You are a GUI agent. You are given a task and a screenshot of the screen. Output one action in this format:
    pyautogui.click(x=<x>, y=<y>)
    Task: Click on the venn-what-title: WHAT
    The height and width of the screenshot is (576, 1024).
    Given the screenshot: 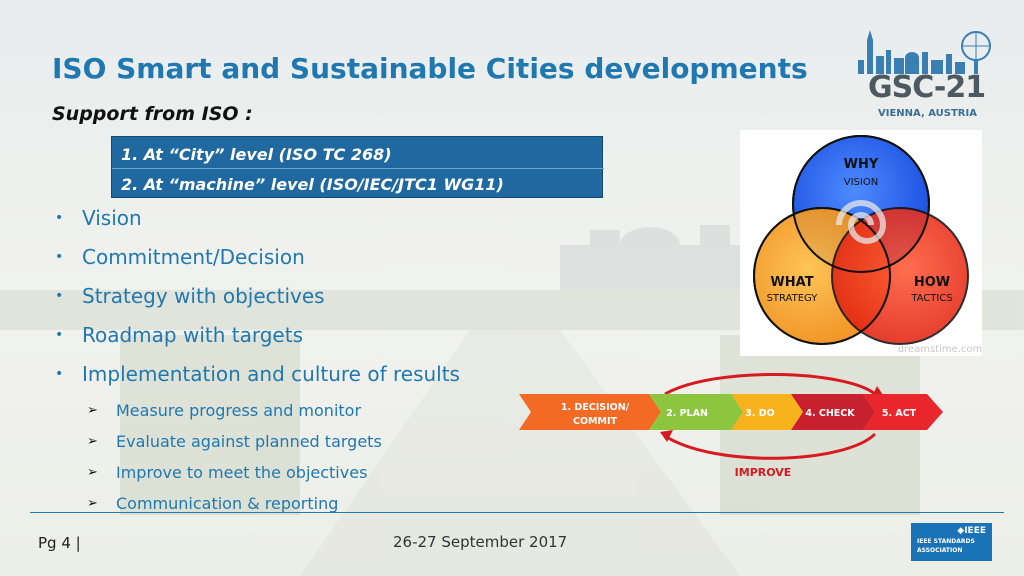 What is the action you would take?
    pyautogui.click(x=791, y=282)
    